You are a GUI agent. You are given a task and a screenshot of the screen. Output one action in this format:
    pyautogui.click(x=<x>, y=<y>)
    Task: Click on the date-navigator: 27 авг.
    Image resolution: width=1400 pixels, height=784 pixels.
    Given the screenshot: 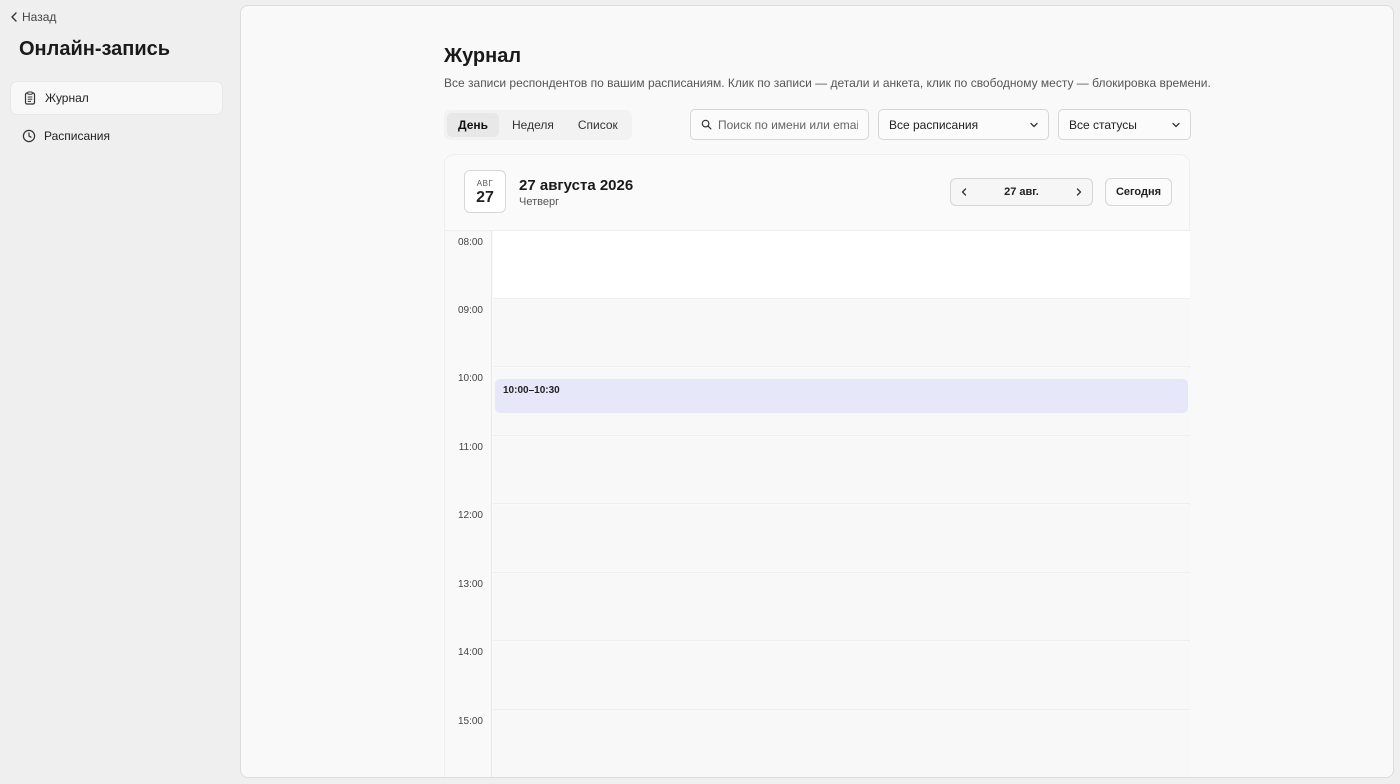 What is the action you would take?
    pyautogui.click(x=1021, y=192)
    